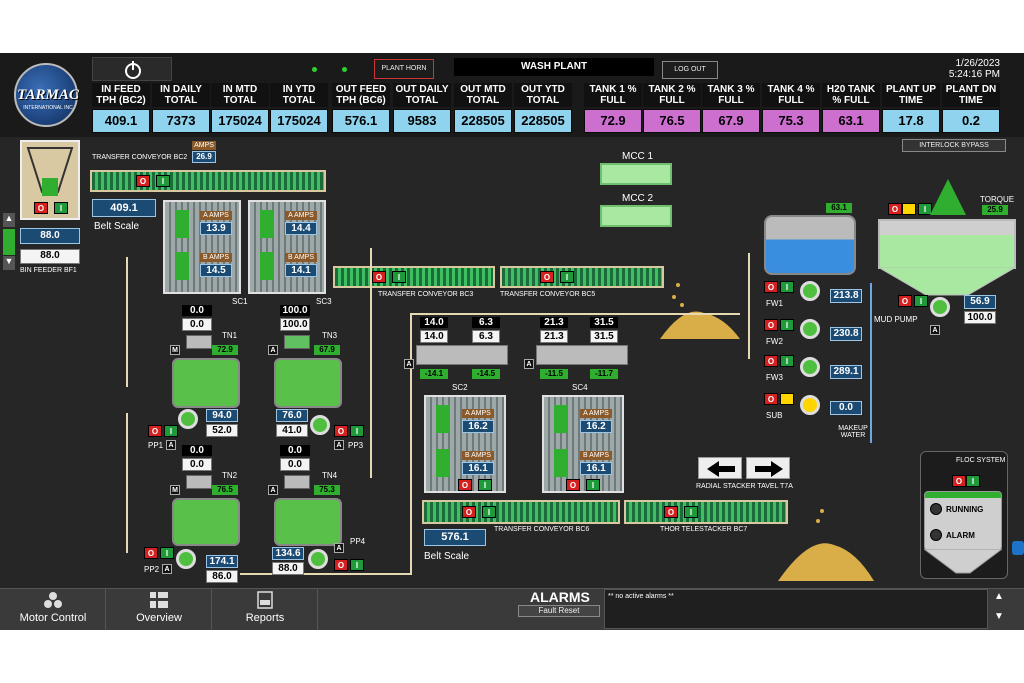  Describe the element at coordinates (690, 70) in the screenshot. I see `logout-button: LOG OUT` at that location.